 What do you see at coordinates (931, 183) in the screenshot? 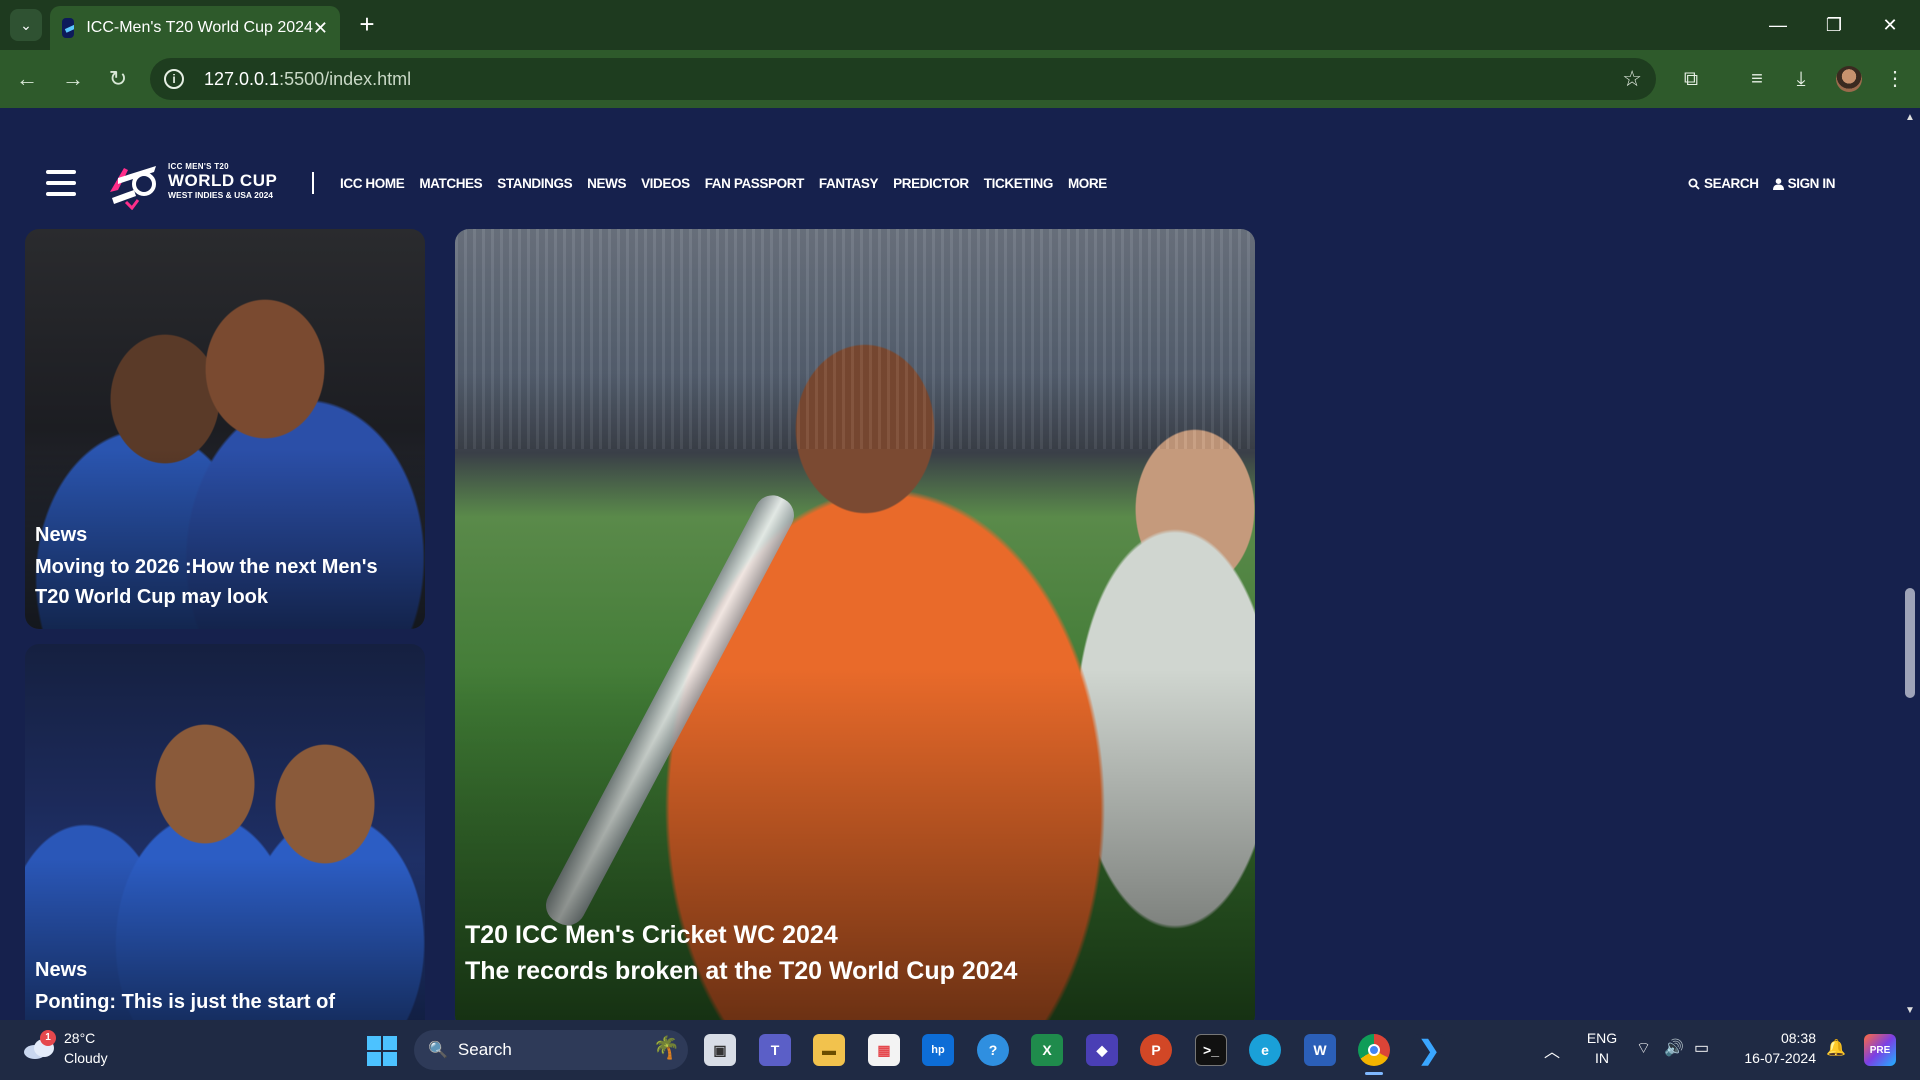
I see `nav-predictor: PREDICTOR` at bounding box center [931, 183].